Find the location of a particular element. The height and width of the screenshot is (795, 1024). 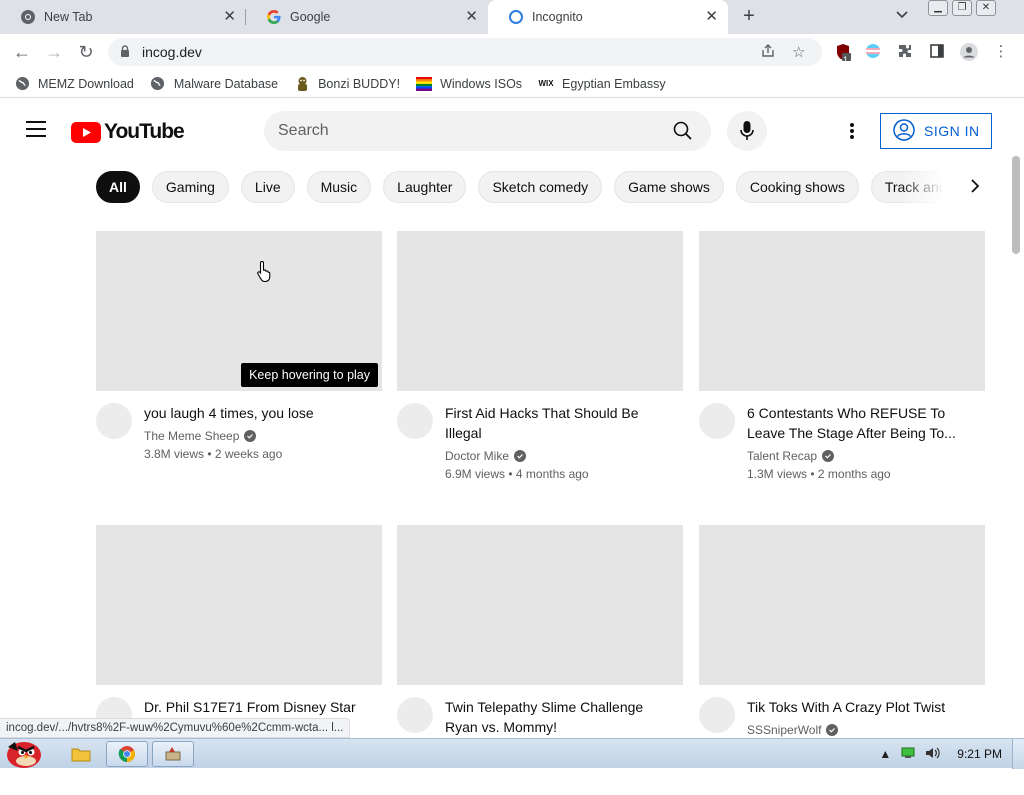

forward-button: → is located at coordinates (54, 52).